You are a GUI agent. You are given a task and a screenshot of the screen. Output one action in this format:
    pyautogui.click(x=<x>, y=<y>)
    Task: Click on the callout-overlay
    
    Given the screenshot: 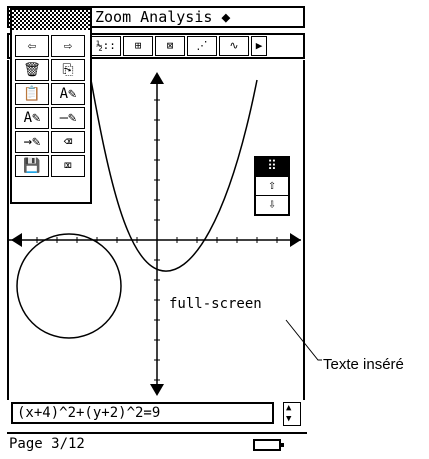 What is the action you would take?
    pyautogui.click(x=303, y=340)
    